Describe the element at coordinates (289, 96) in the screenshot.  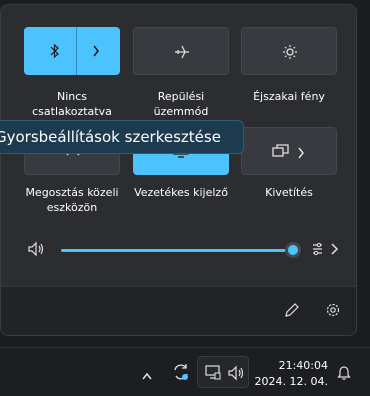
I see `night-light-tile-label: Éjszakai fény` at that location.